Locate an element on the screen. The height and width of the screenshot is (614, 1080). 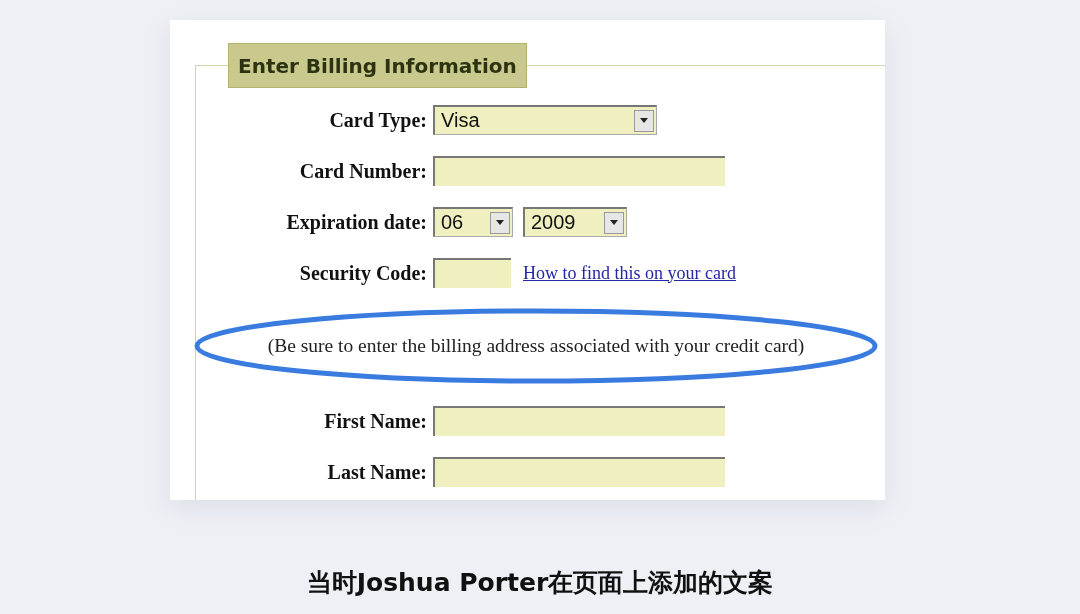
field-label: Card Type: is located at coordinates (378, 120).